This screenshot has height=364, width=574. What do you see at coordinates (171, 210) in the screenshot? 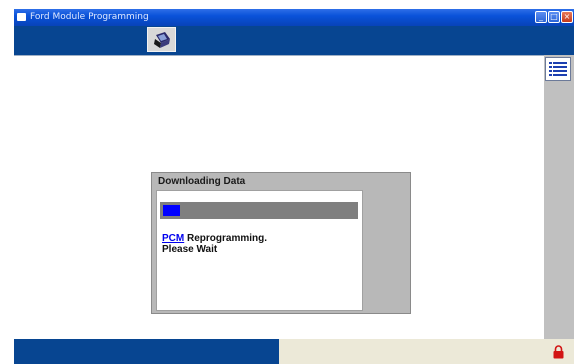
I see `progress-fill` at bounding box center [171, 210].